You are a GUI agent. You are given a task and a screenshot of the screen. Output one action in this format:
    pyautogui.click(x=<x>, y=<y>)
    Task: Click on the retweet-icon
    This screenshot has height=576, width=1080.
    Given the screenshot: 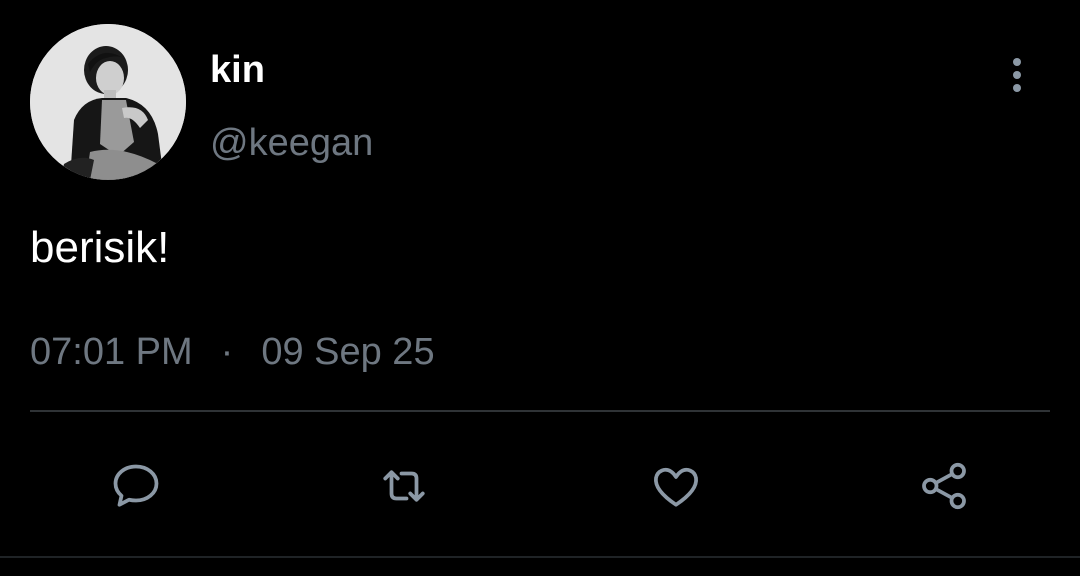 What is the action you would take?
    pyautogui.click(x=404, y=486)
    